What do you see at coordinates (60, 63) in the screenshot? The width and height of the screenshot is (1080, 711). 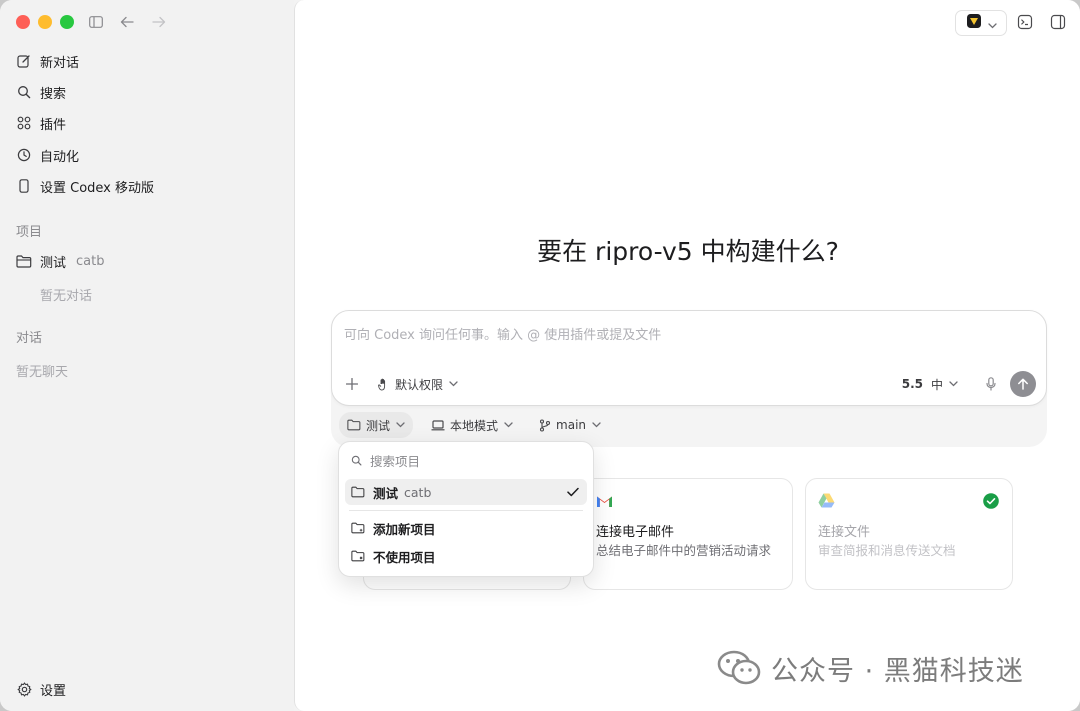 I see `sidebar-item-label: 新对话` at bounding box center [60, 63].